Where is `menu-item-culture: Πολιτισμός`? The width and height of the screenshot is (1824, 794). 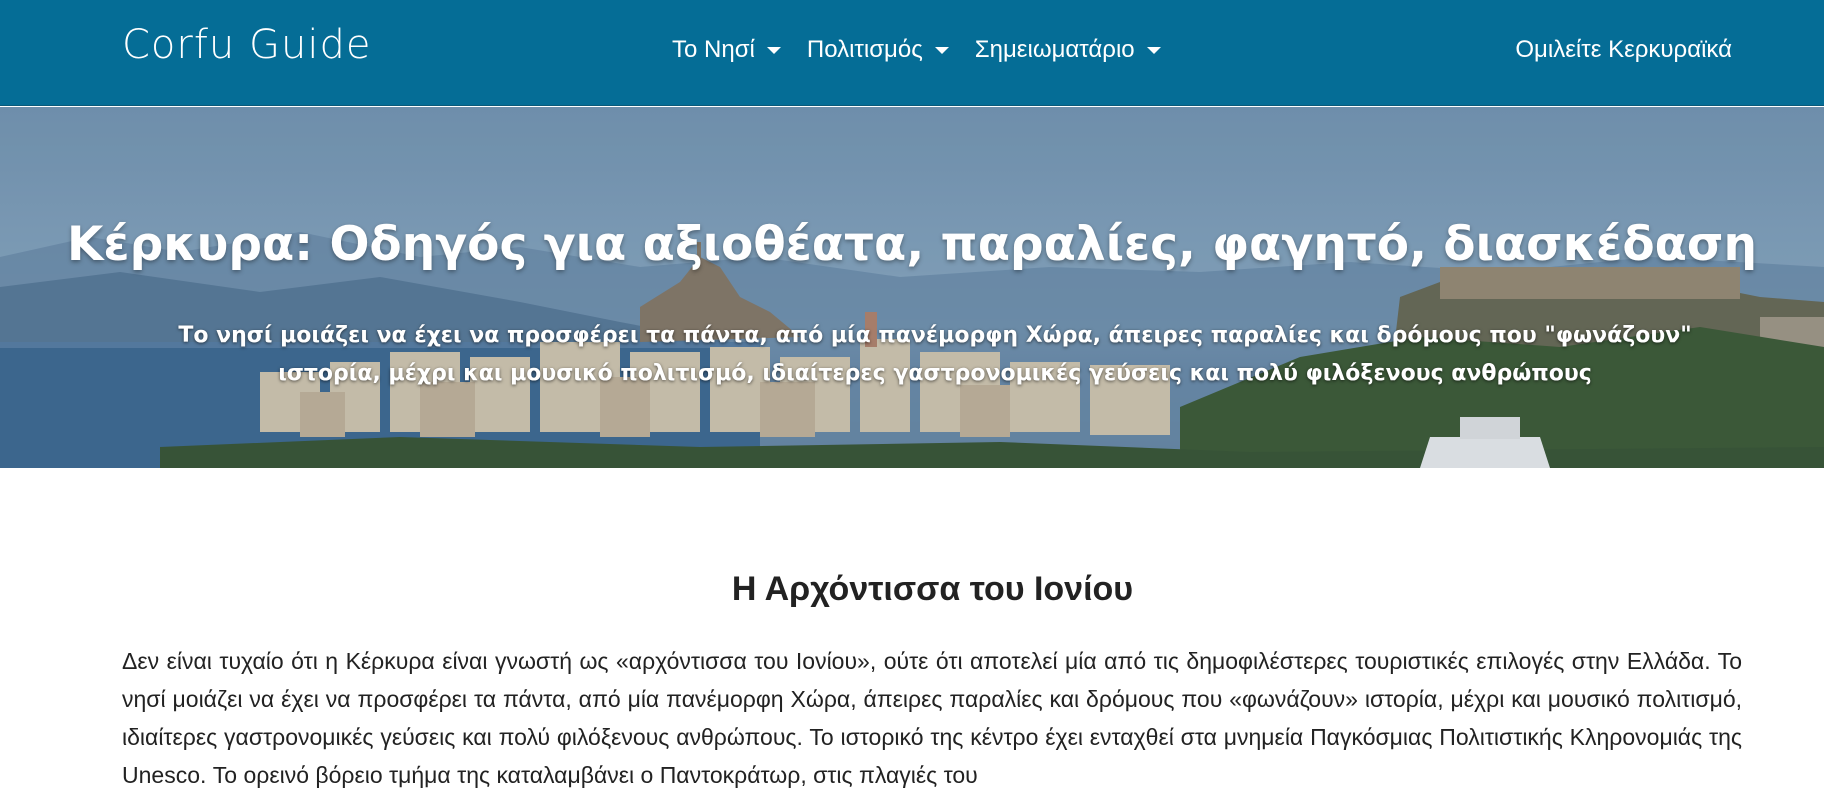
menu-item-culture: Πολιτισμός is located at coordinates (878, 50).